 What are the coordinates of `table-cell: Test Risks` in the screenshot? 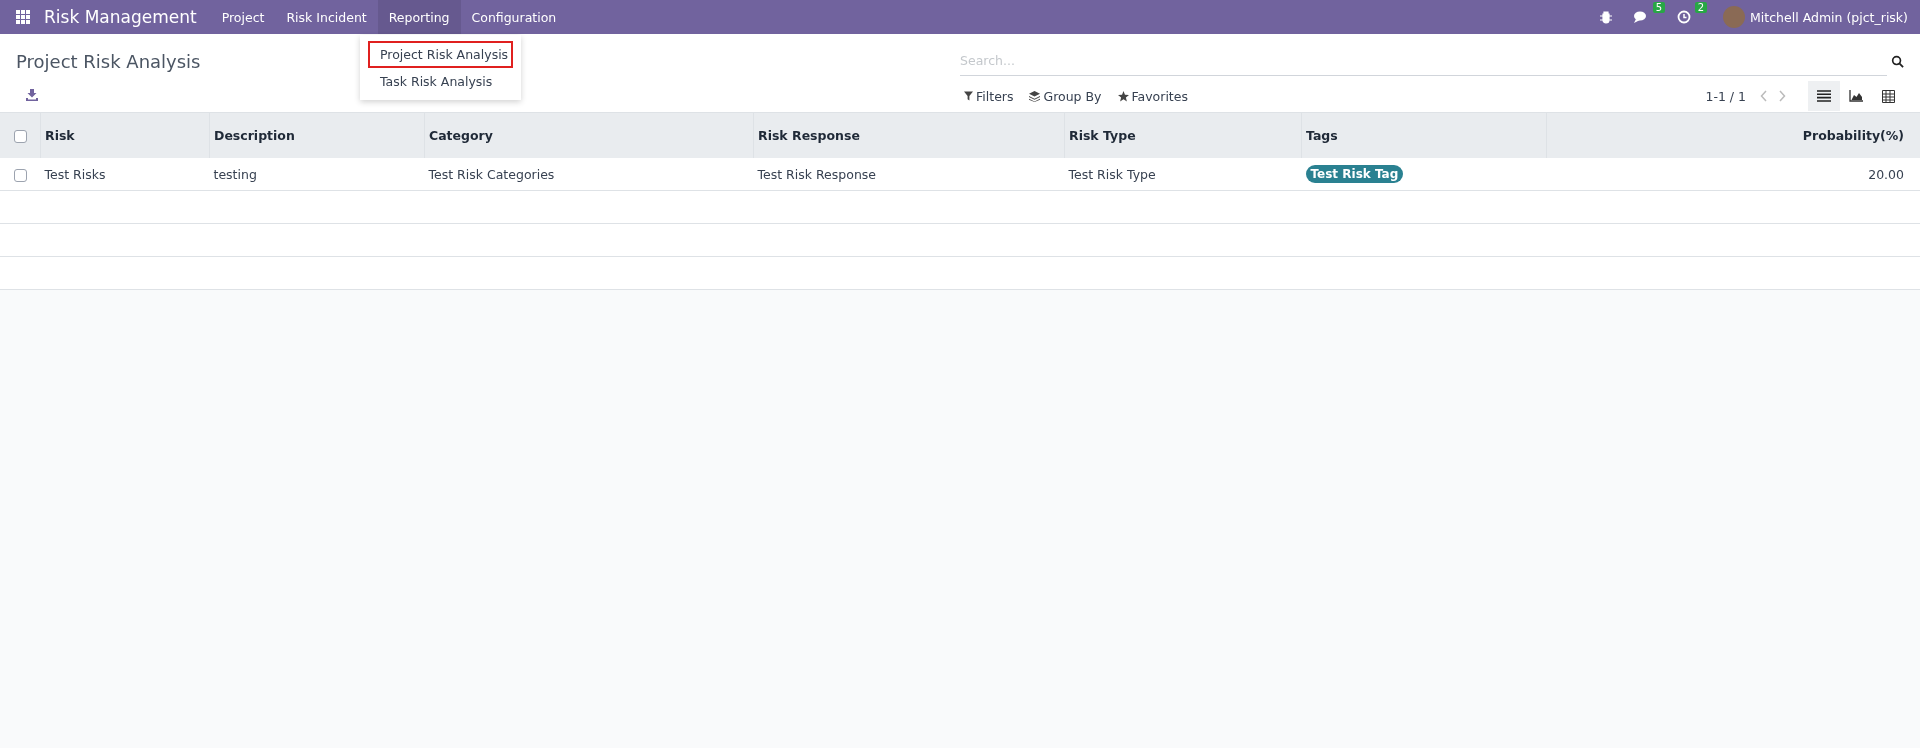 It's located at (125, 174).